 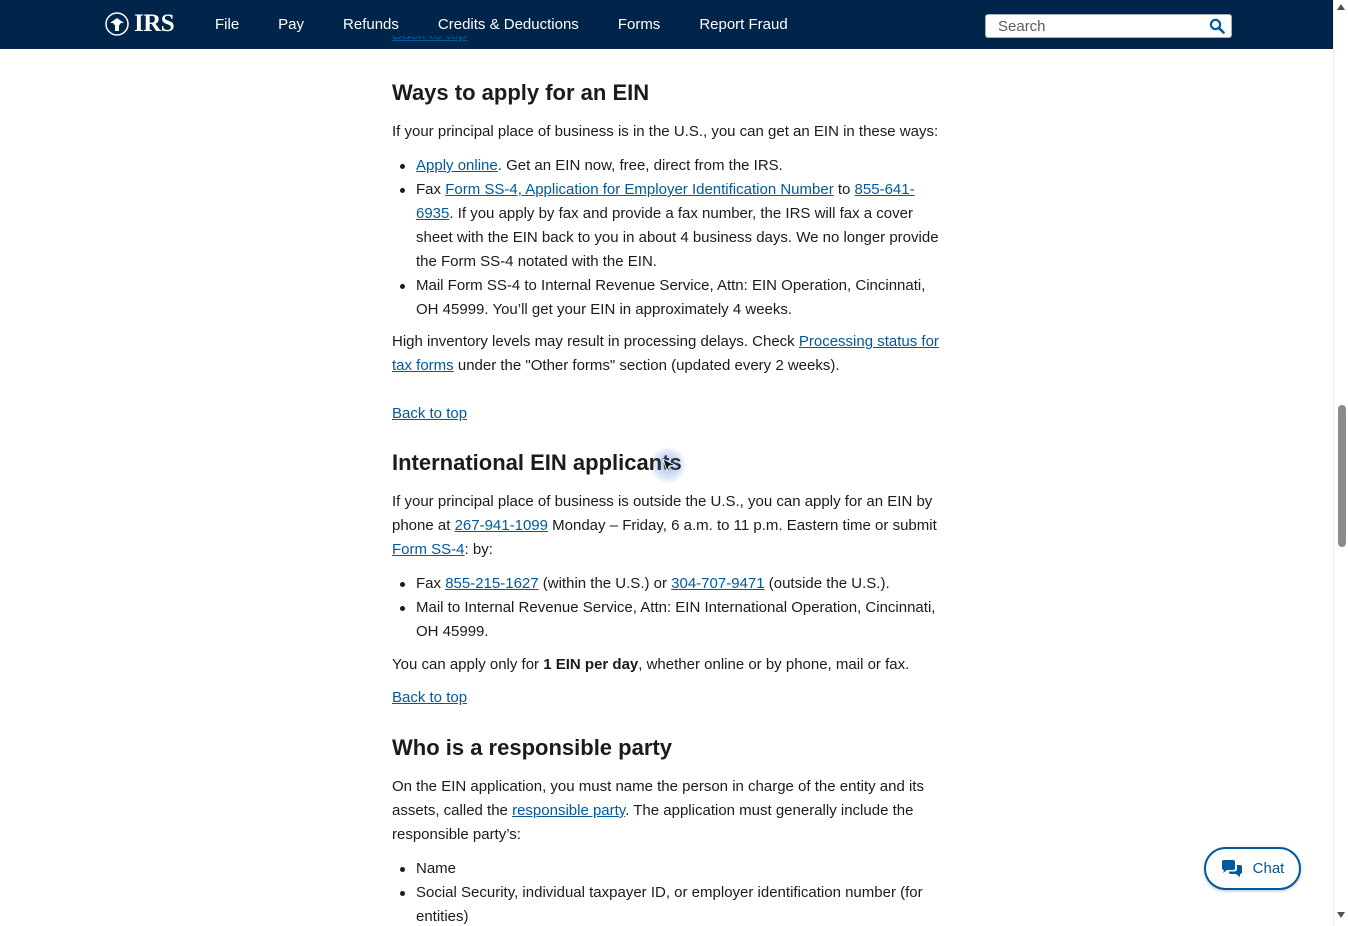 I want to click on limit-bold-text: 1 EIN per day, so click(x=591, y=664).